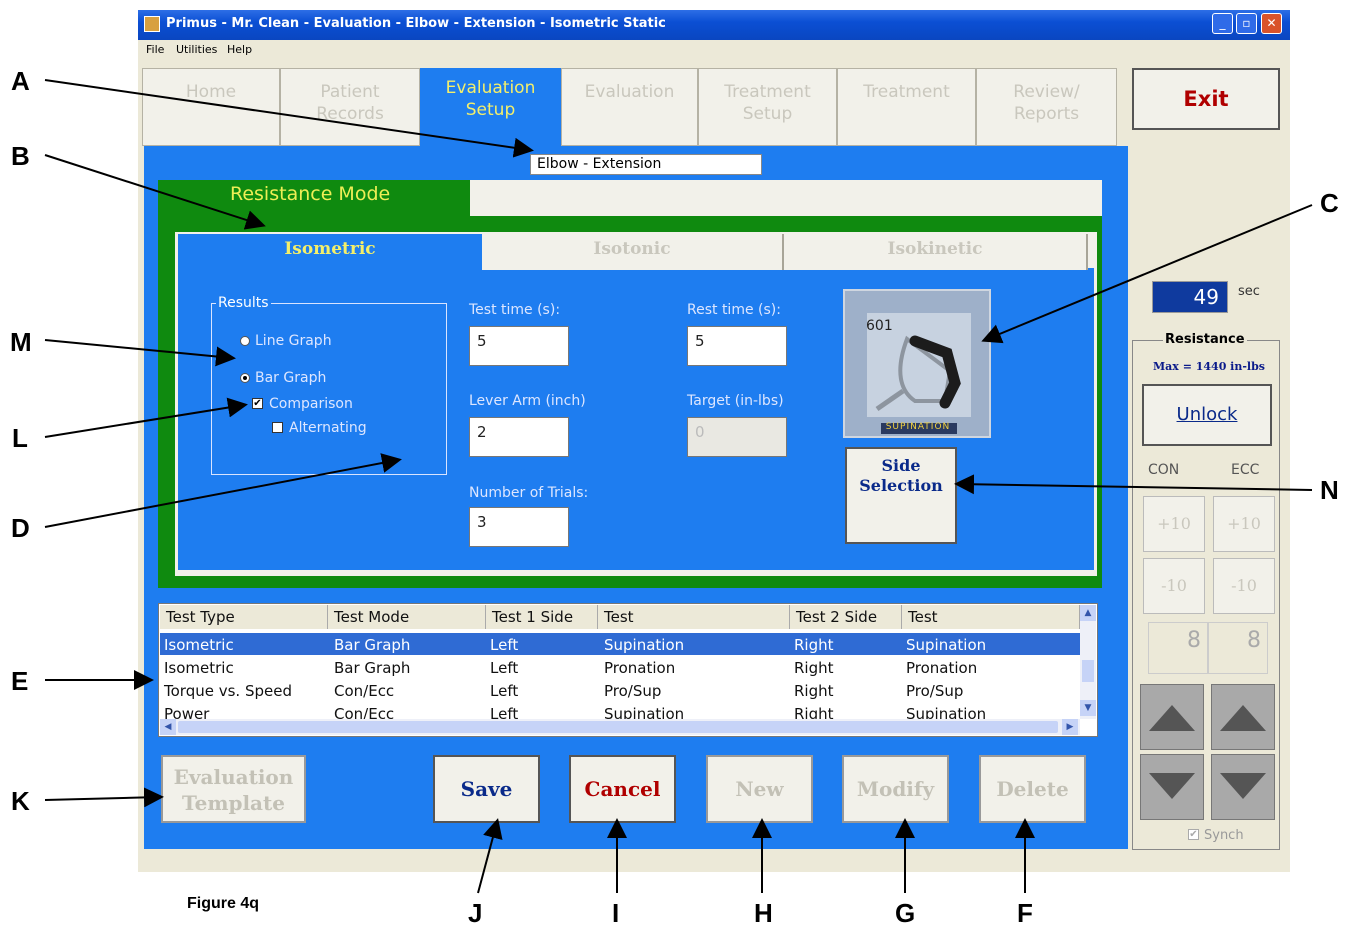 The image size is (1357, 932). I want to click on annotation-label: A, so click(20, 81).